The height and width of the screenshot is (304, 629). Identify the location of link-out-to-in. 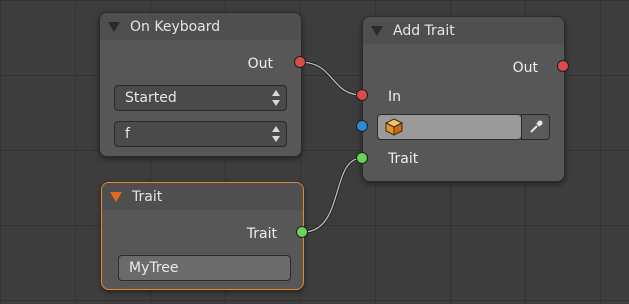
(331, 78).